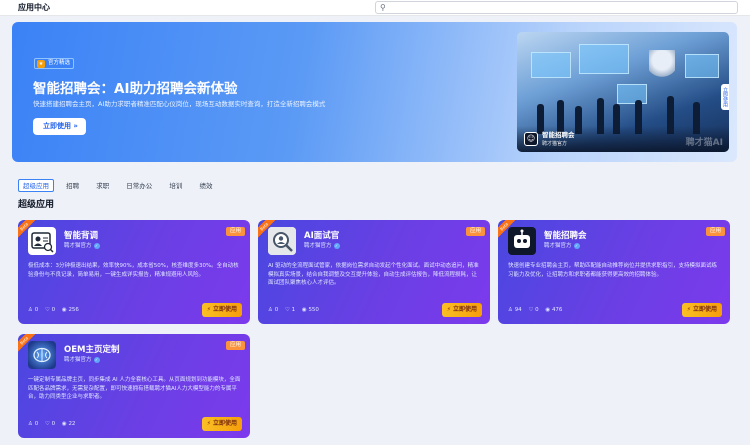  I want to click on tab-recruit: 招聘, so click(72, 185).